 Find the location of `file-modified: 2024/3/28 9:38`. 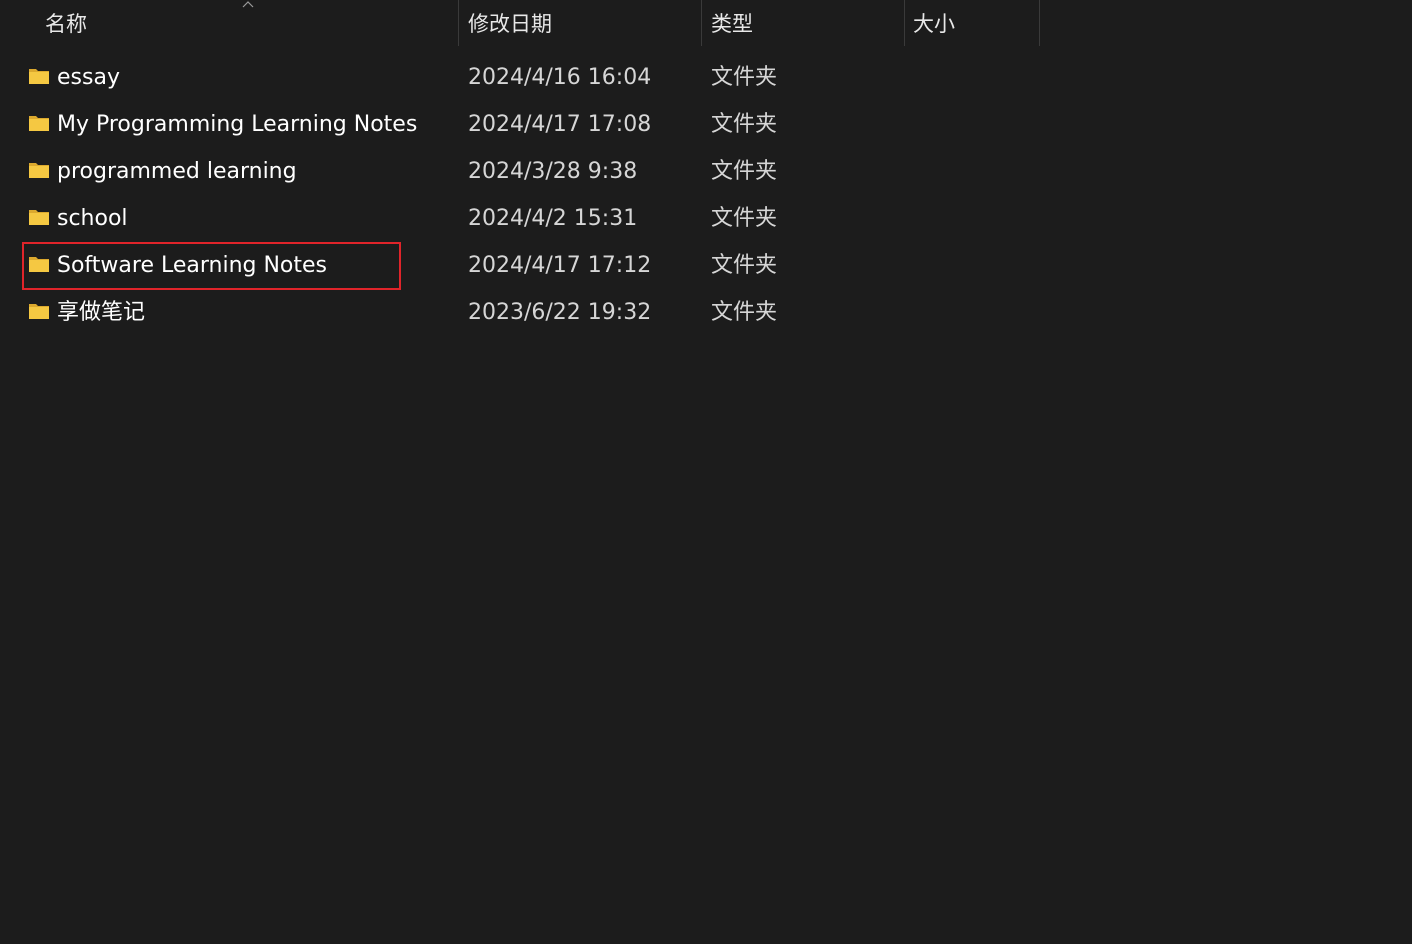

file-modified: 2024/3/28 9:38 is located at coordinates (553, 171).